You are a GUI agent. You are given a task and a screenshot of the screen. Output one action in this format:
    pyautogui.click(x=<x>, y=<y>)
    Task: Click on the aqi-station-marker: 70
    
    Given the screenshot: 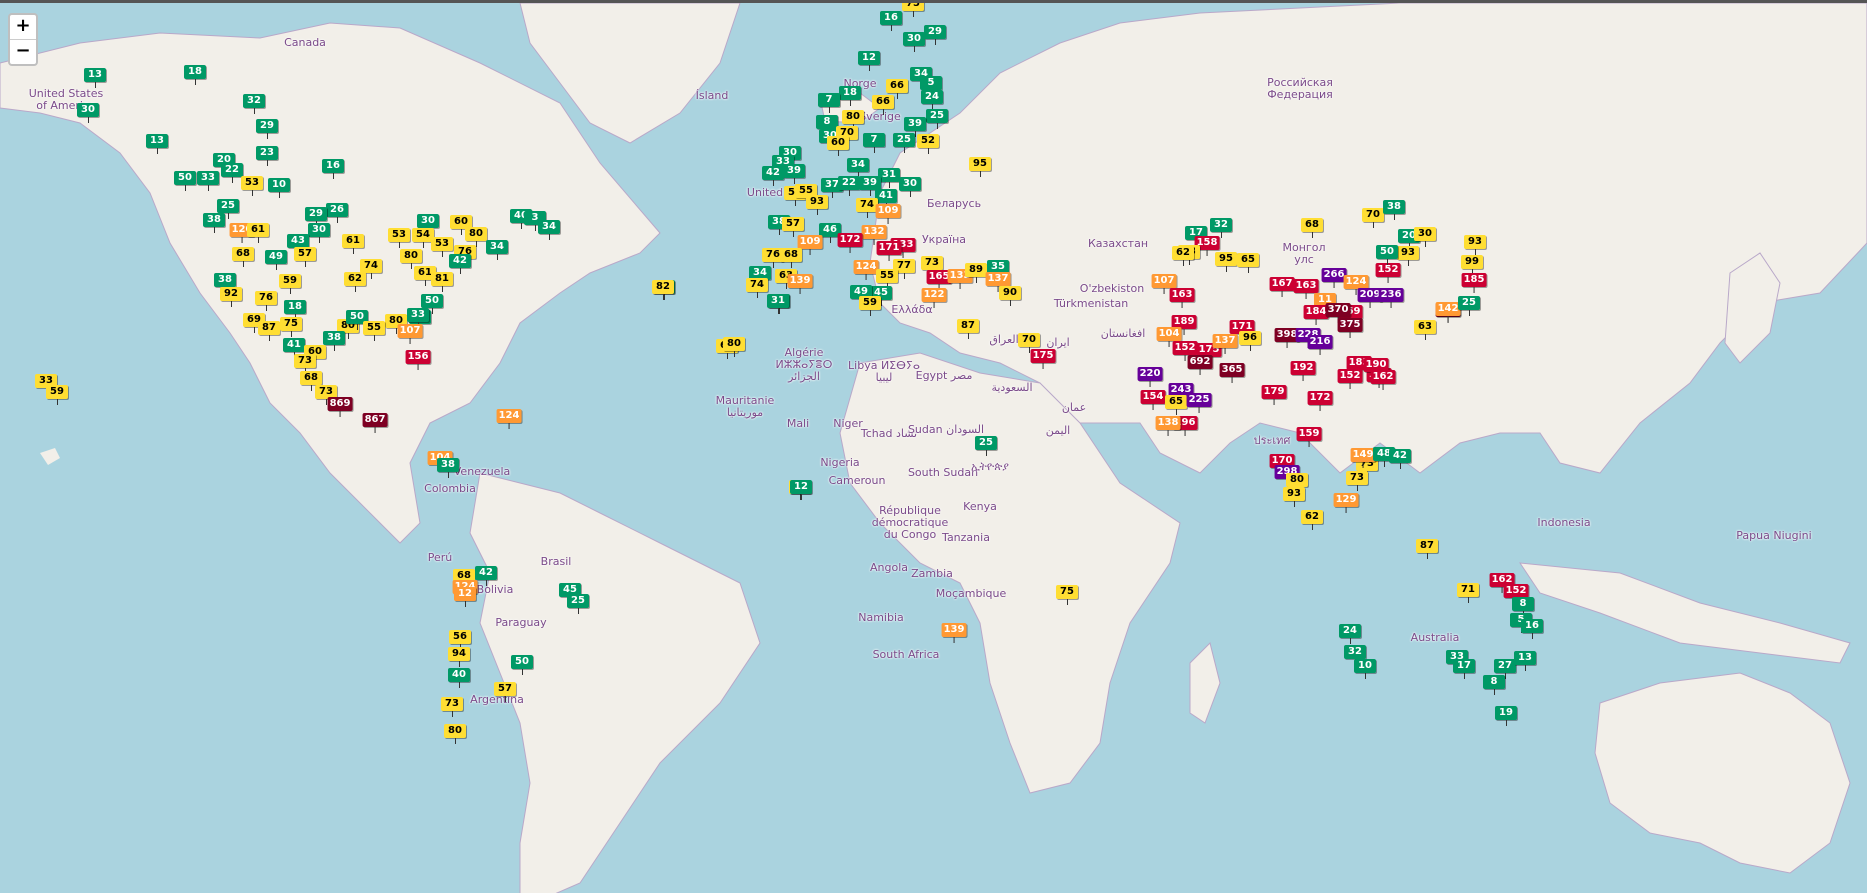 What is the action you would take?
    pyautogui.click(x=1373, y=218)
    